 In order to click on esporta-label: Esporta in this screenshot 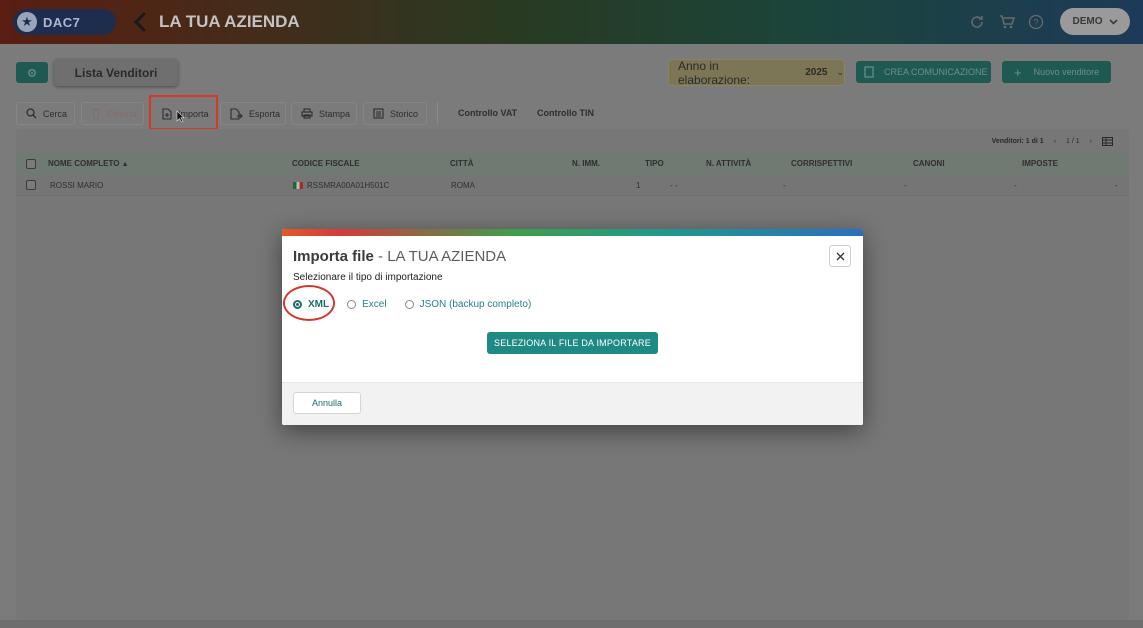, I will do `click(265, 113)`.